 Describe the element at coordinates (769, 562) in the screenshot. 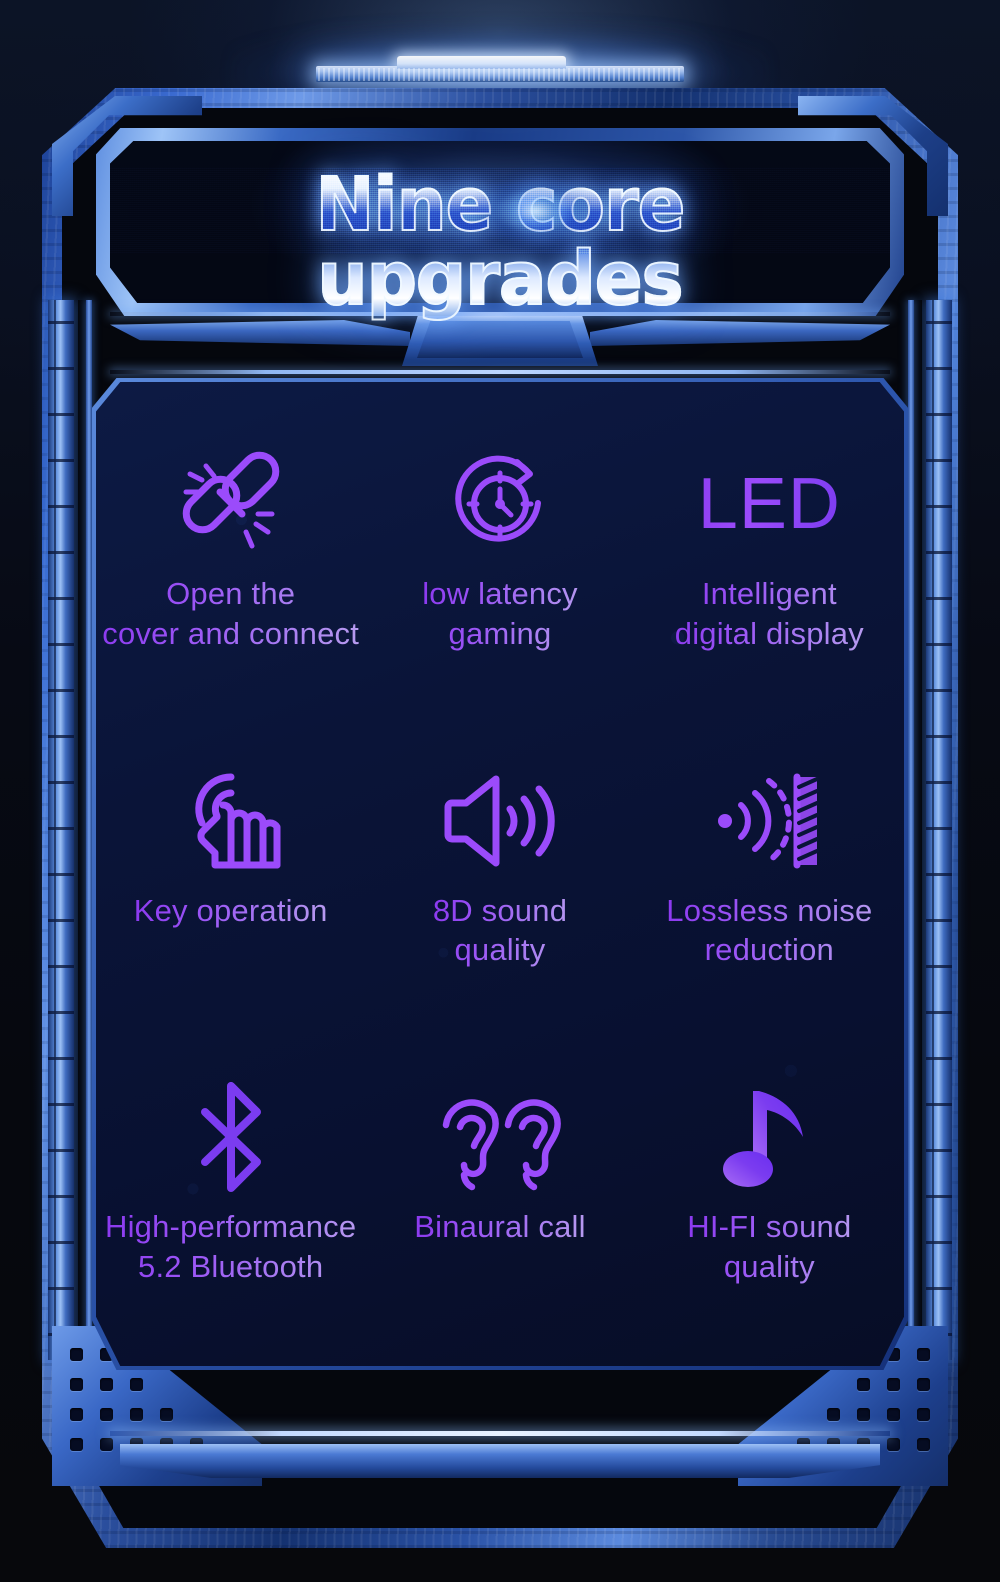

I see `feature-cell-led-digital-display: LED Intelligent digital display` at that location.